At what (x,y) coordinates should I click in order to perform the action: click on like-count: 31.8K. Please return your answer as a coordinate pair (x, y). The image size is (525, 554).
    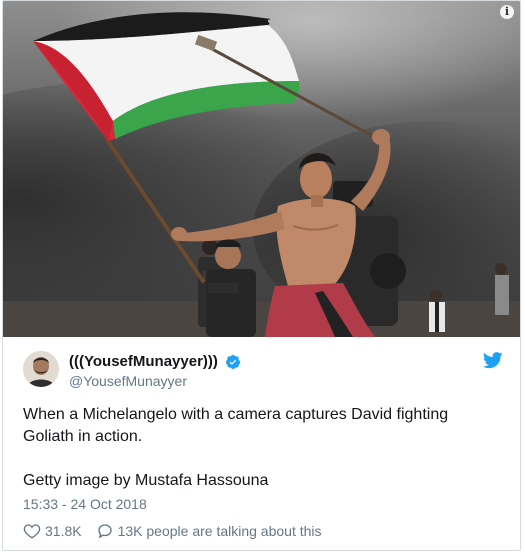
    Looking at the image, I should click on (63, 531).